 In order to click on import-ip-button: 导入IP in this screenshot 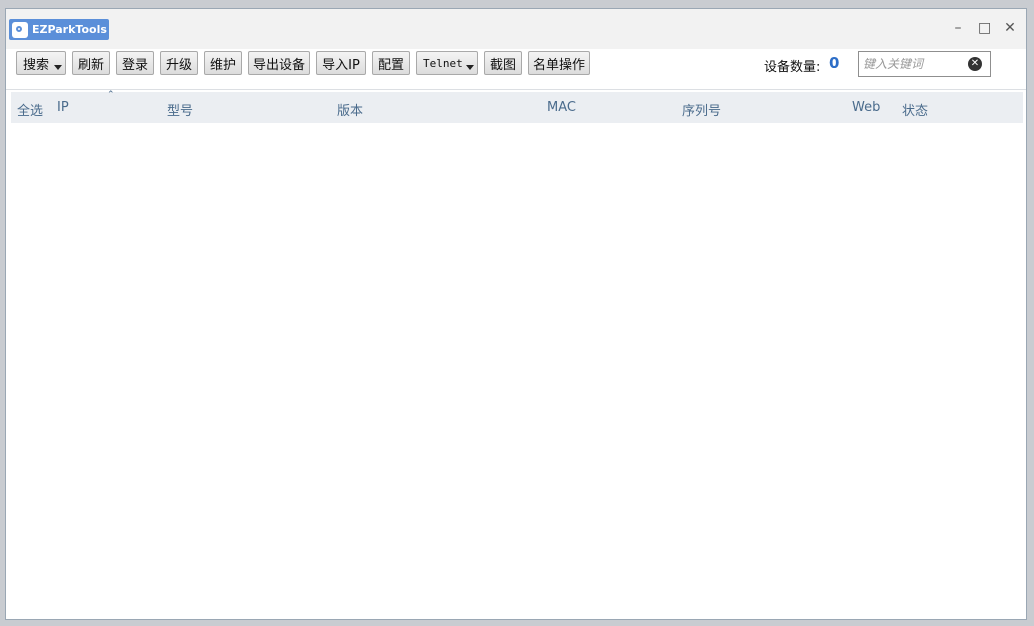, I will do `click(341, 63)`.